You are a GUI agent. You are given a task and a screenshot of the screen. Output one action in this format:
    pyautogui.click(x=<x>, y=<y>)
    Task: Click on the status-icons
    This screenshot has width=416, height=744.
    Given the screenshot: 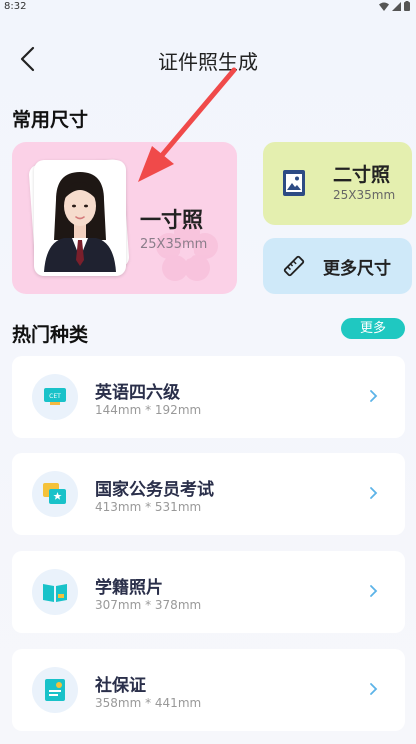 What is the action you would take?
    pyautogui.click(x=394, y=7)
    